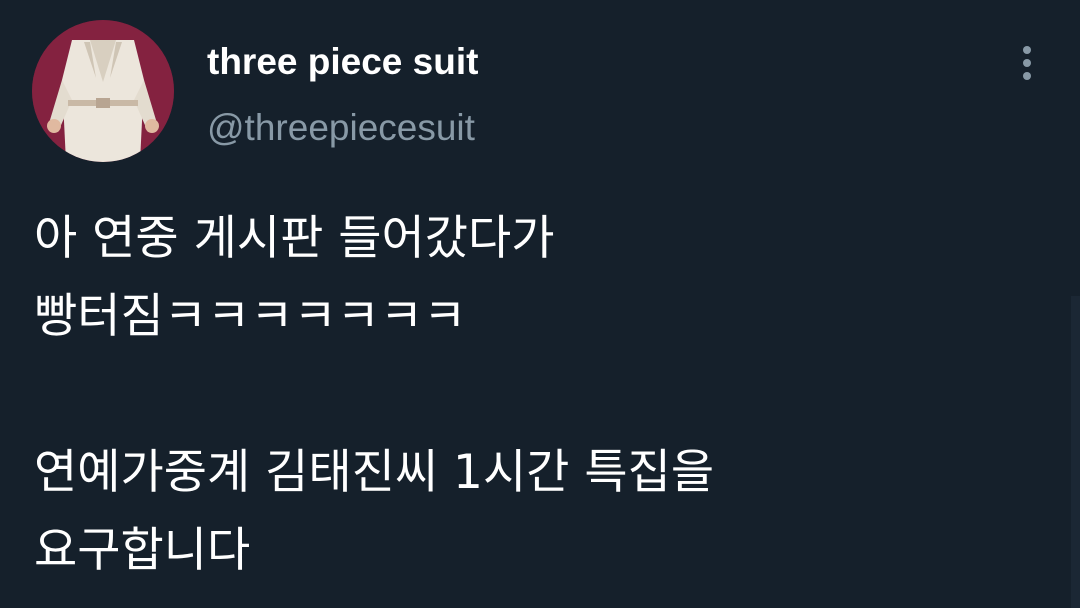 The height and width of the screenshot is (608, 1080). I want to click on tweet-text-line: 요구합니다, so click(142, 550).